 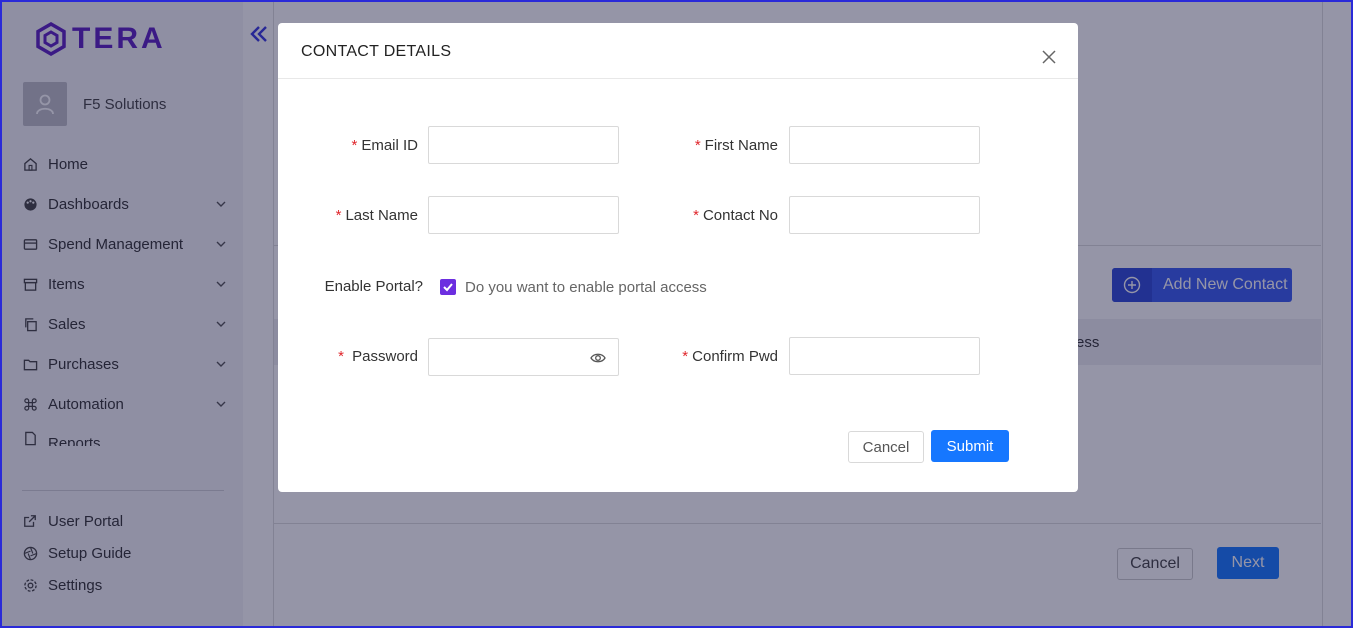 I want to click on contact-no-label: * Contact No, so click(x=723, y=215).